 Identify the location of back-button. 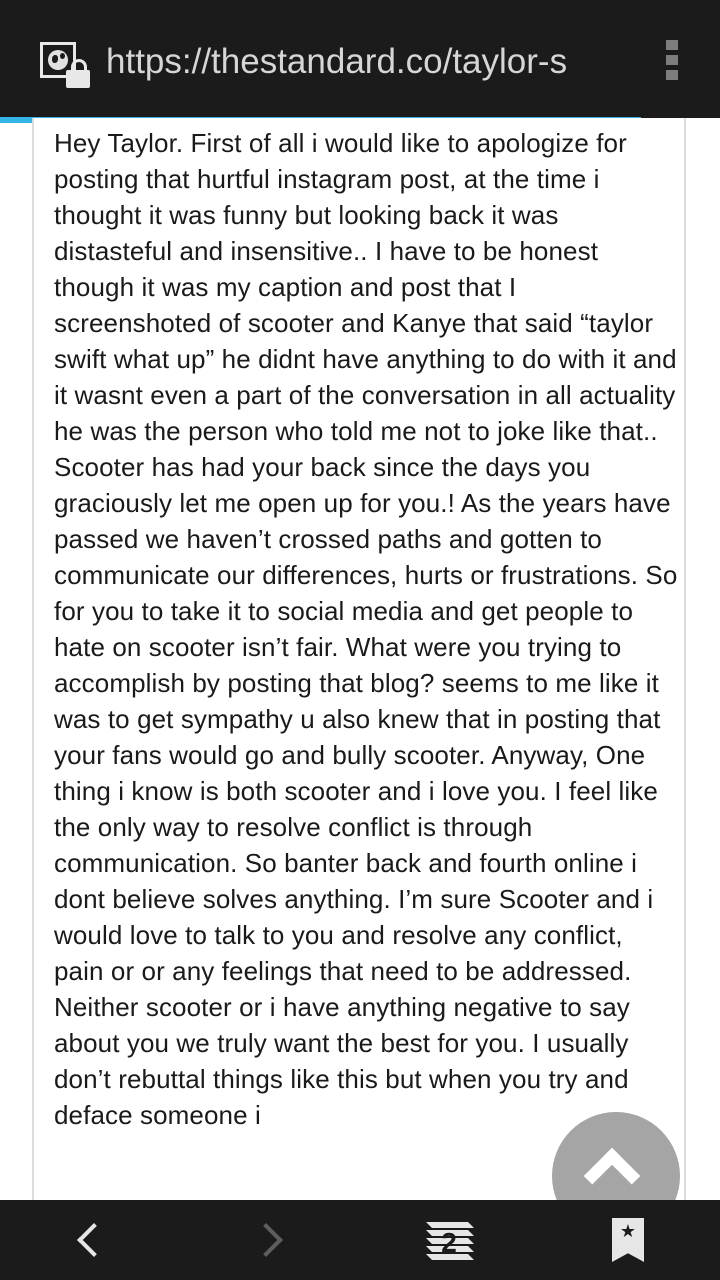
(89, 1240).